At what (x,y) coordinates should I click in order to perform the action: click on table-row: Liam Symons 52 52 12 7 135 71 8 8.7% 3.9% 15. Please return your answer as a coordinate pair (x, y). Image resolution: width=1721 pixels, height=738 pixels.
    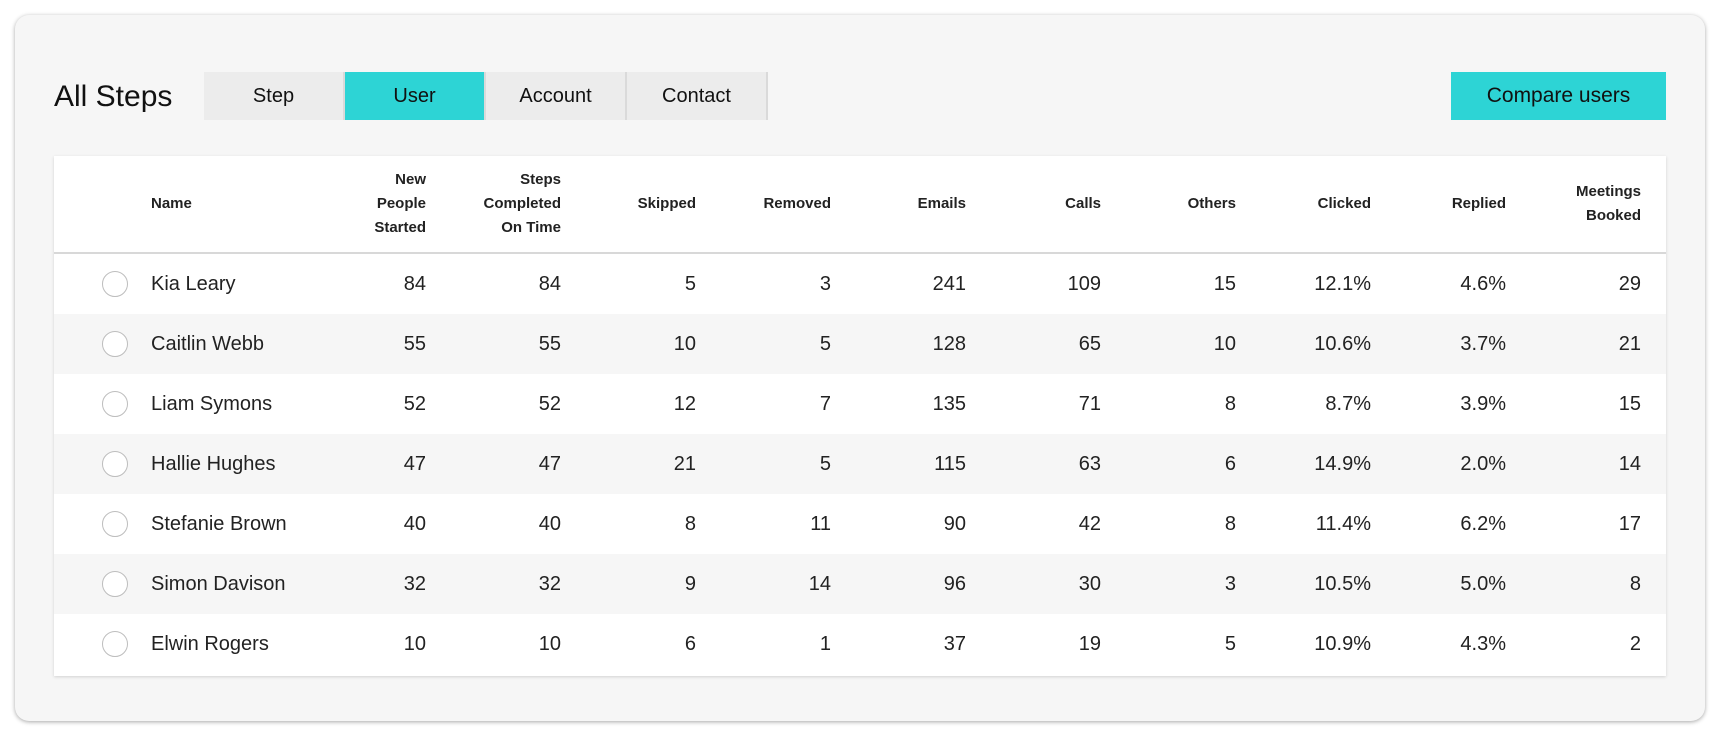
    Looking at the image, I should click on (860, 404).